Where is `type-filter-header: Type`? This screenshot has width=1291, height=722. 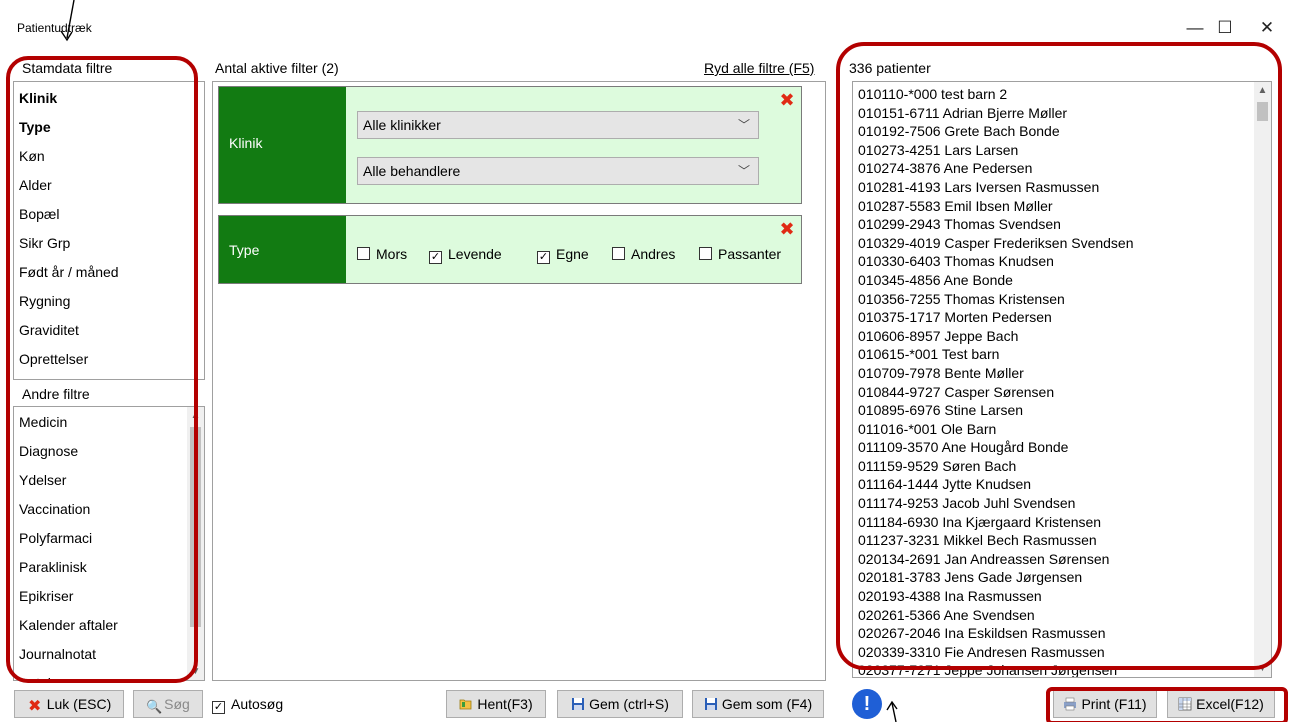
type-filter-header: Type is located at coordinates (282, 249).